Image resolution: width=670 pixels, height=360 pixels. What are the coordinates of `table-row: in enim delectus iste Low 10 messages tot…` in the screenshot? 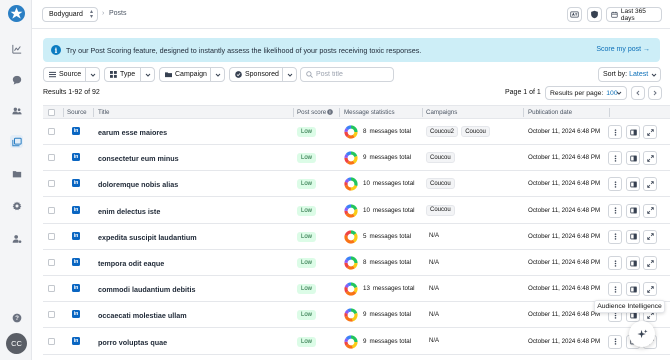 It's located at (356, 211).